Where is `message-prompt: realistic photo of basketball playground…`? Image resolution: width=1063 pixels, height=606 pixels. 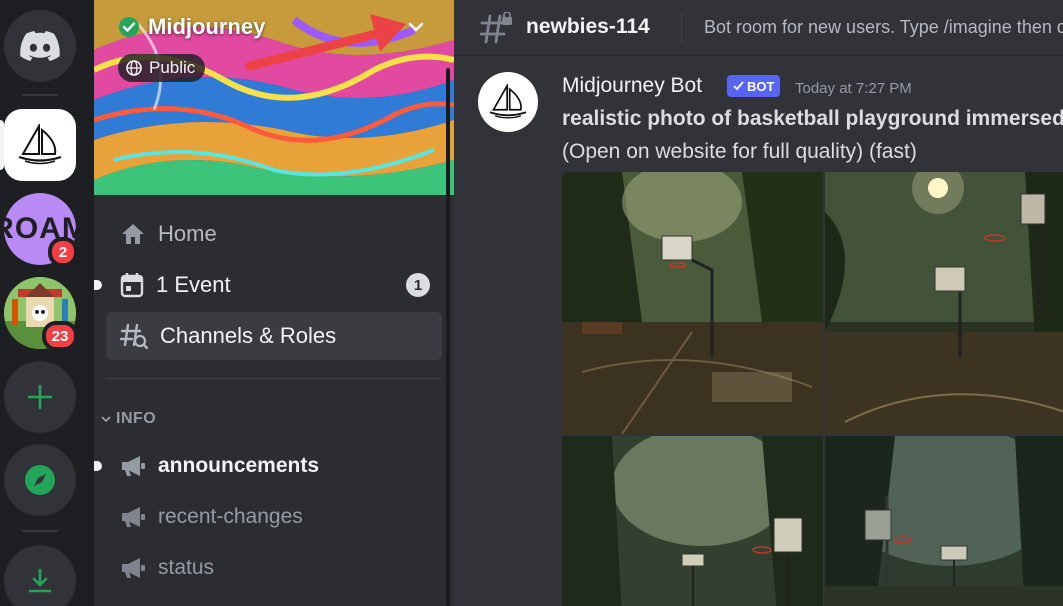 message-prompt: realistic photo of basketball playground… is located at coordinates (812, 118).